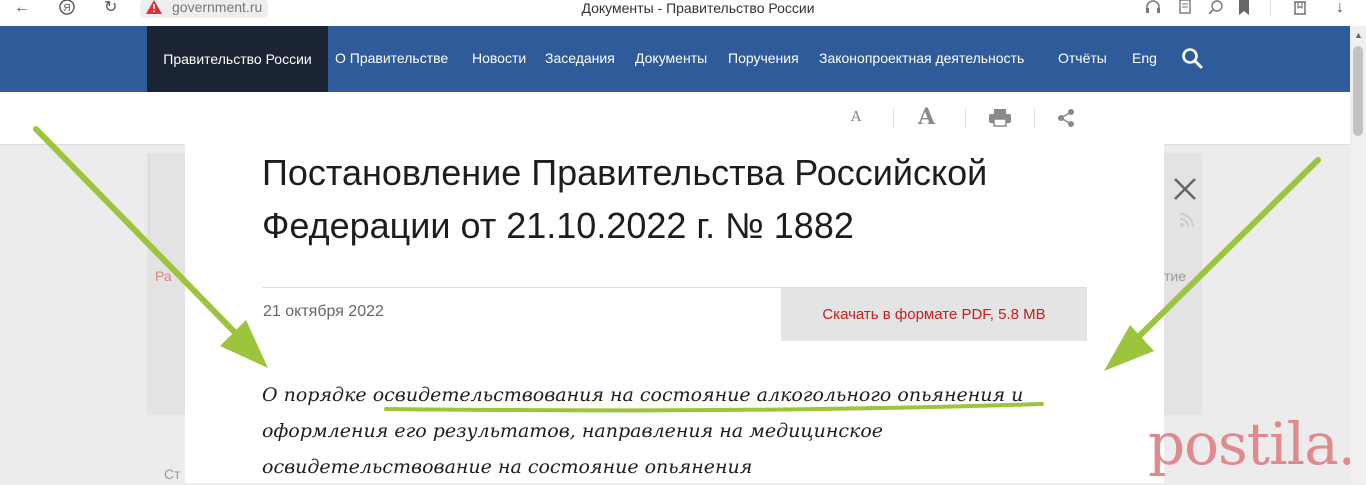  Describe the element at coordinates (1187, 220) in the screenshot. I see `rss-icon` at that location.